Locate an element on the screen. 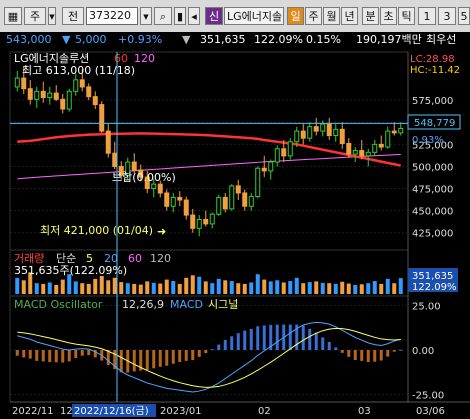 The width and height of the screenshot is (470, 419). prev-icon: ◂ is located at coordinates (194, 16).